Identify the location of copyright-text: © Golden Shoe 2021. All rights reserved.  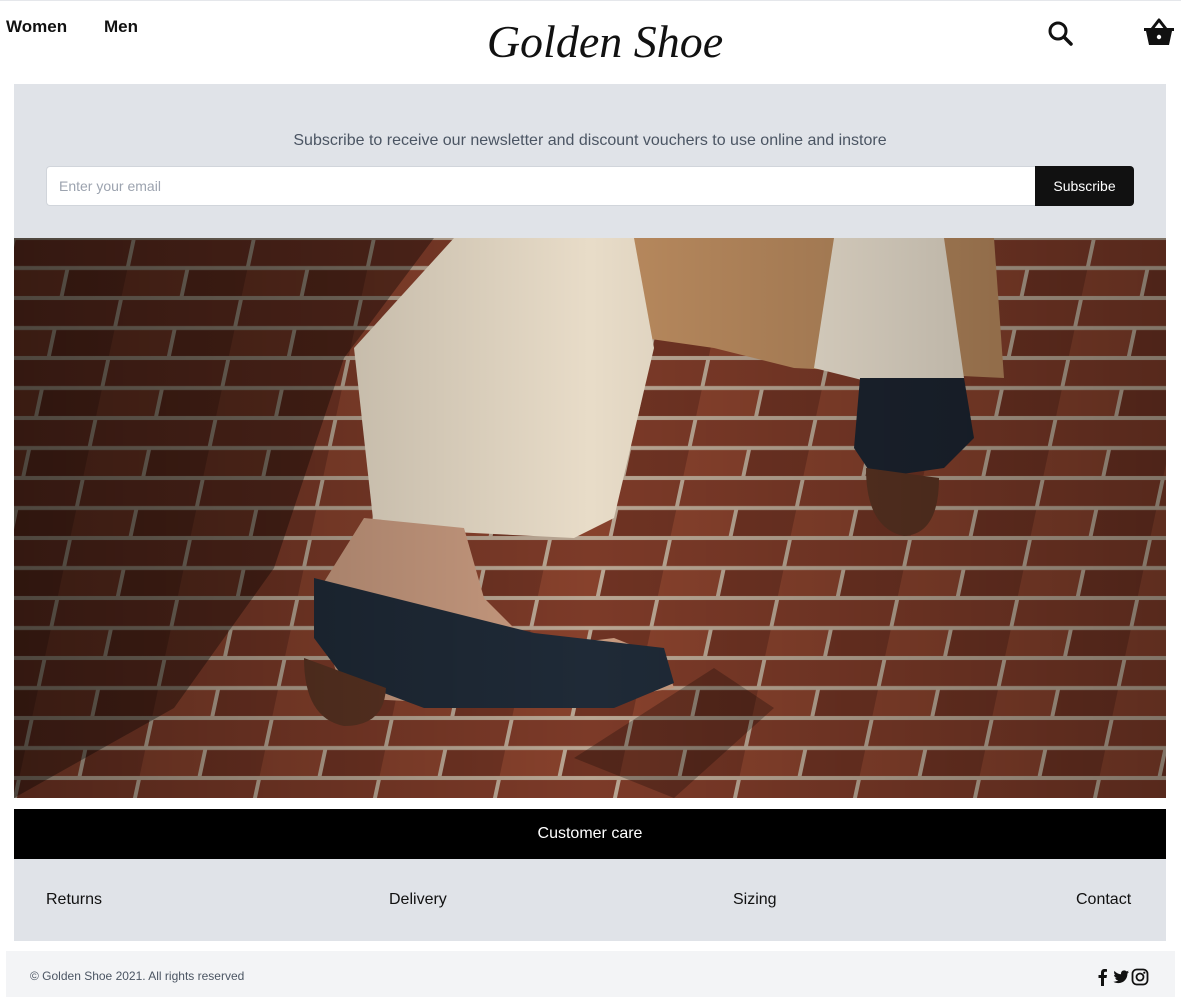
(137, 976).